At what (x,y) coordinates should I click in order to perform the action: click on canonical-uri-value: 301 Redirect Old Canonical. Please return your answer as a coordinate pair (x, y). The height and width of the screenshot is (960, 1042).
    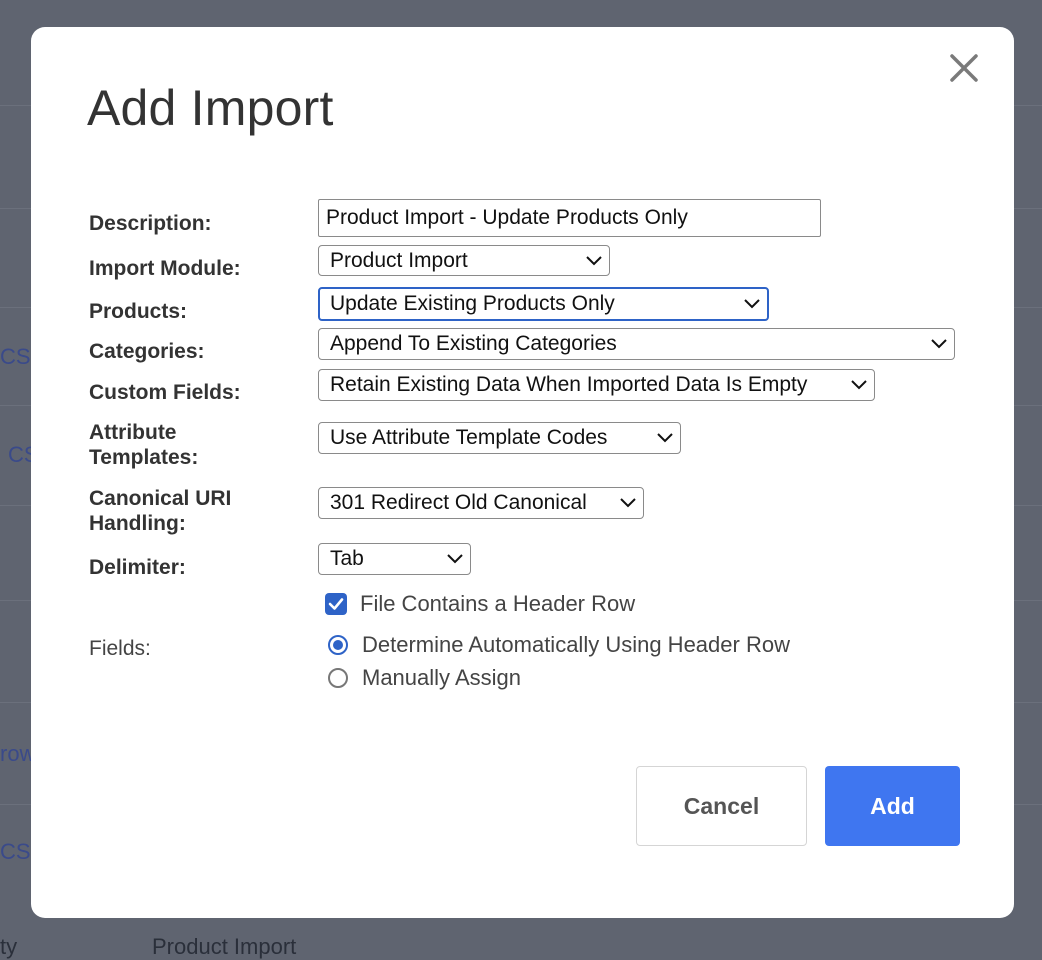
    Looking at the image, I should click on (458, 502).